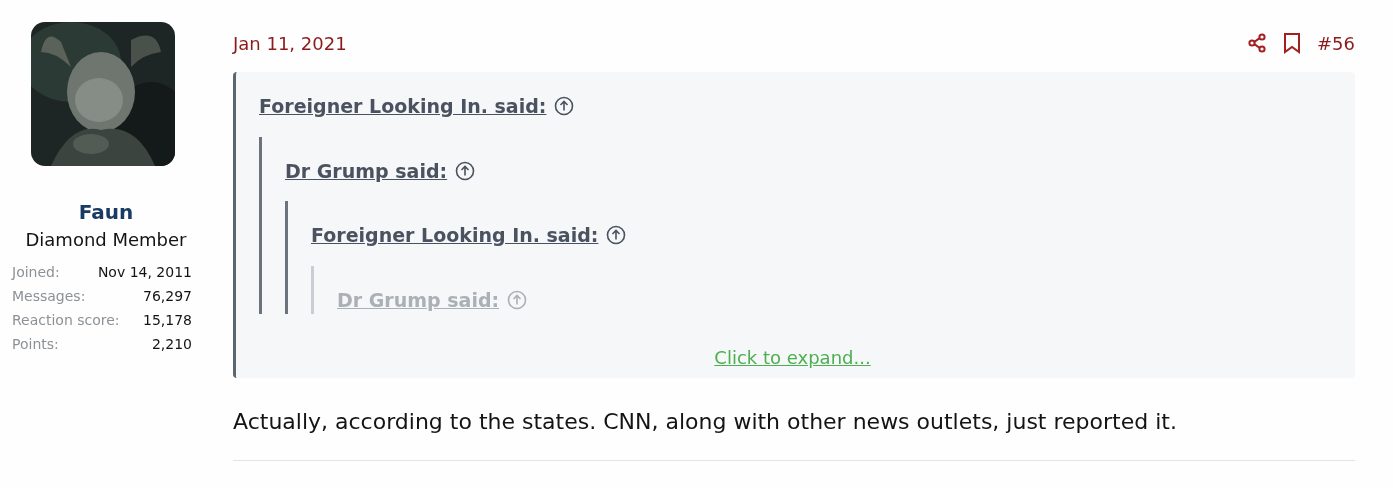 Image resolution: width=1393 pixels, height=488 pixels. I want to click on share-icon, so click(1257, 43).